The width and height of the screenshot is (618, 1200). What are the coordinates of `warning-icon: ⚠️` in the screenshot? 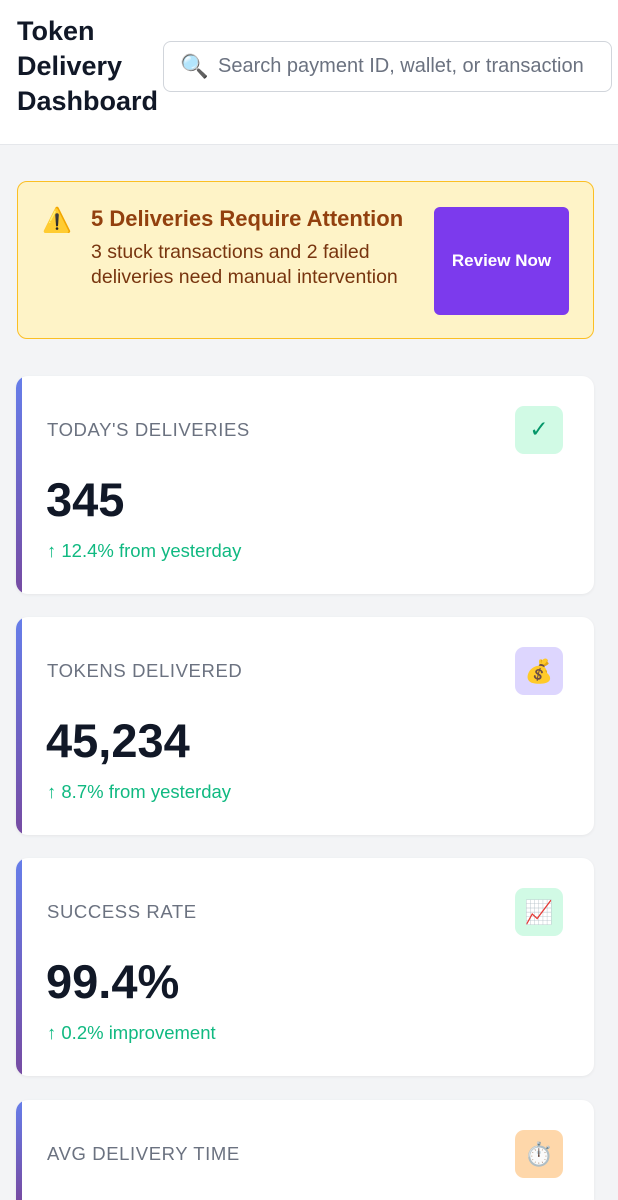 It's located at (57, 220).